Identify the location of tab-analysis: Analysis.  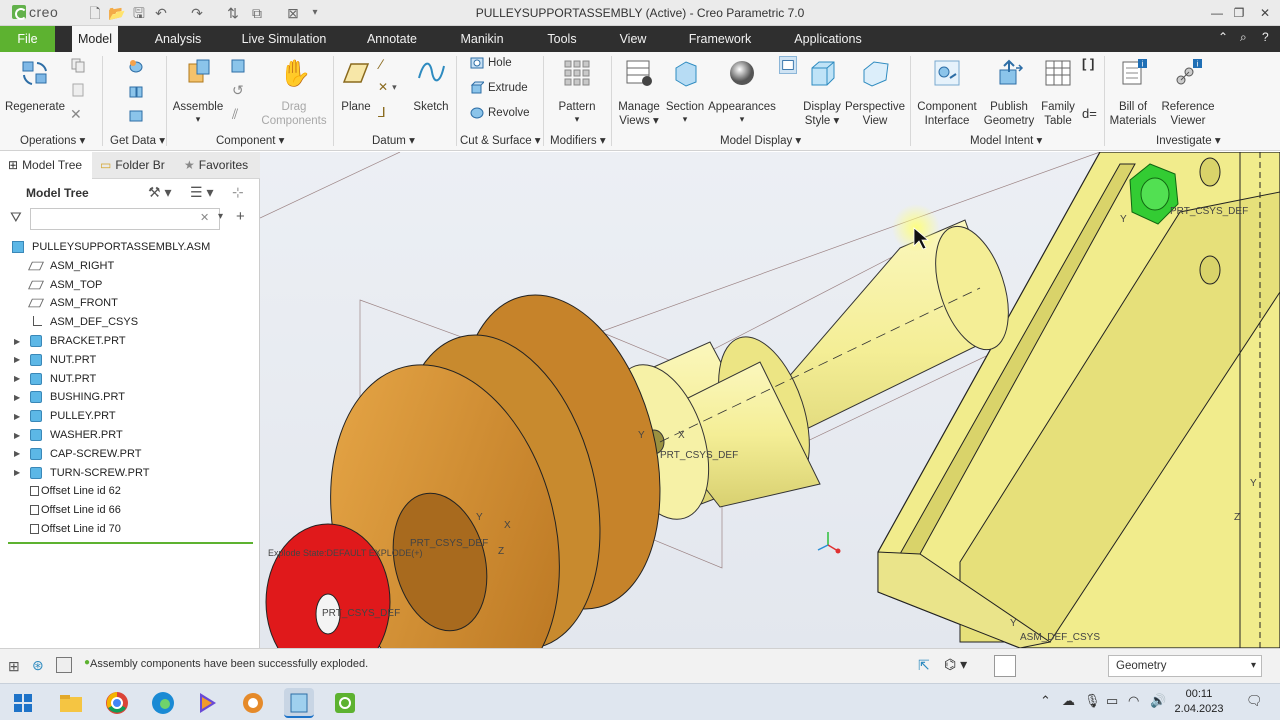
(178, 39).